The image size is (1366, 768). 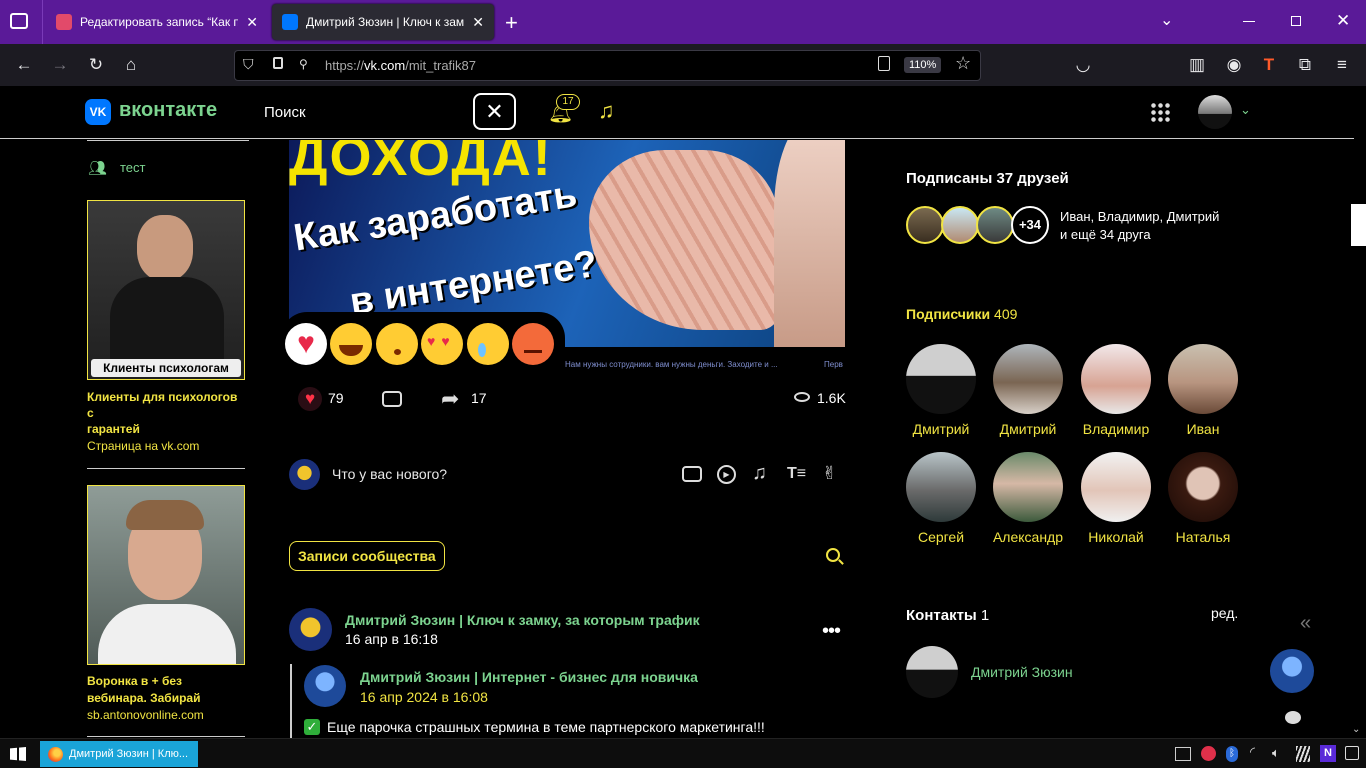 What do you see at coordinates (1203, 429) in the screenshot?
I see `subscriber-name: Иван` at bounding box center [1203, 429].